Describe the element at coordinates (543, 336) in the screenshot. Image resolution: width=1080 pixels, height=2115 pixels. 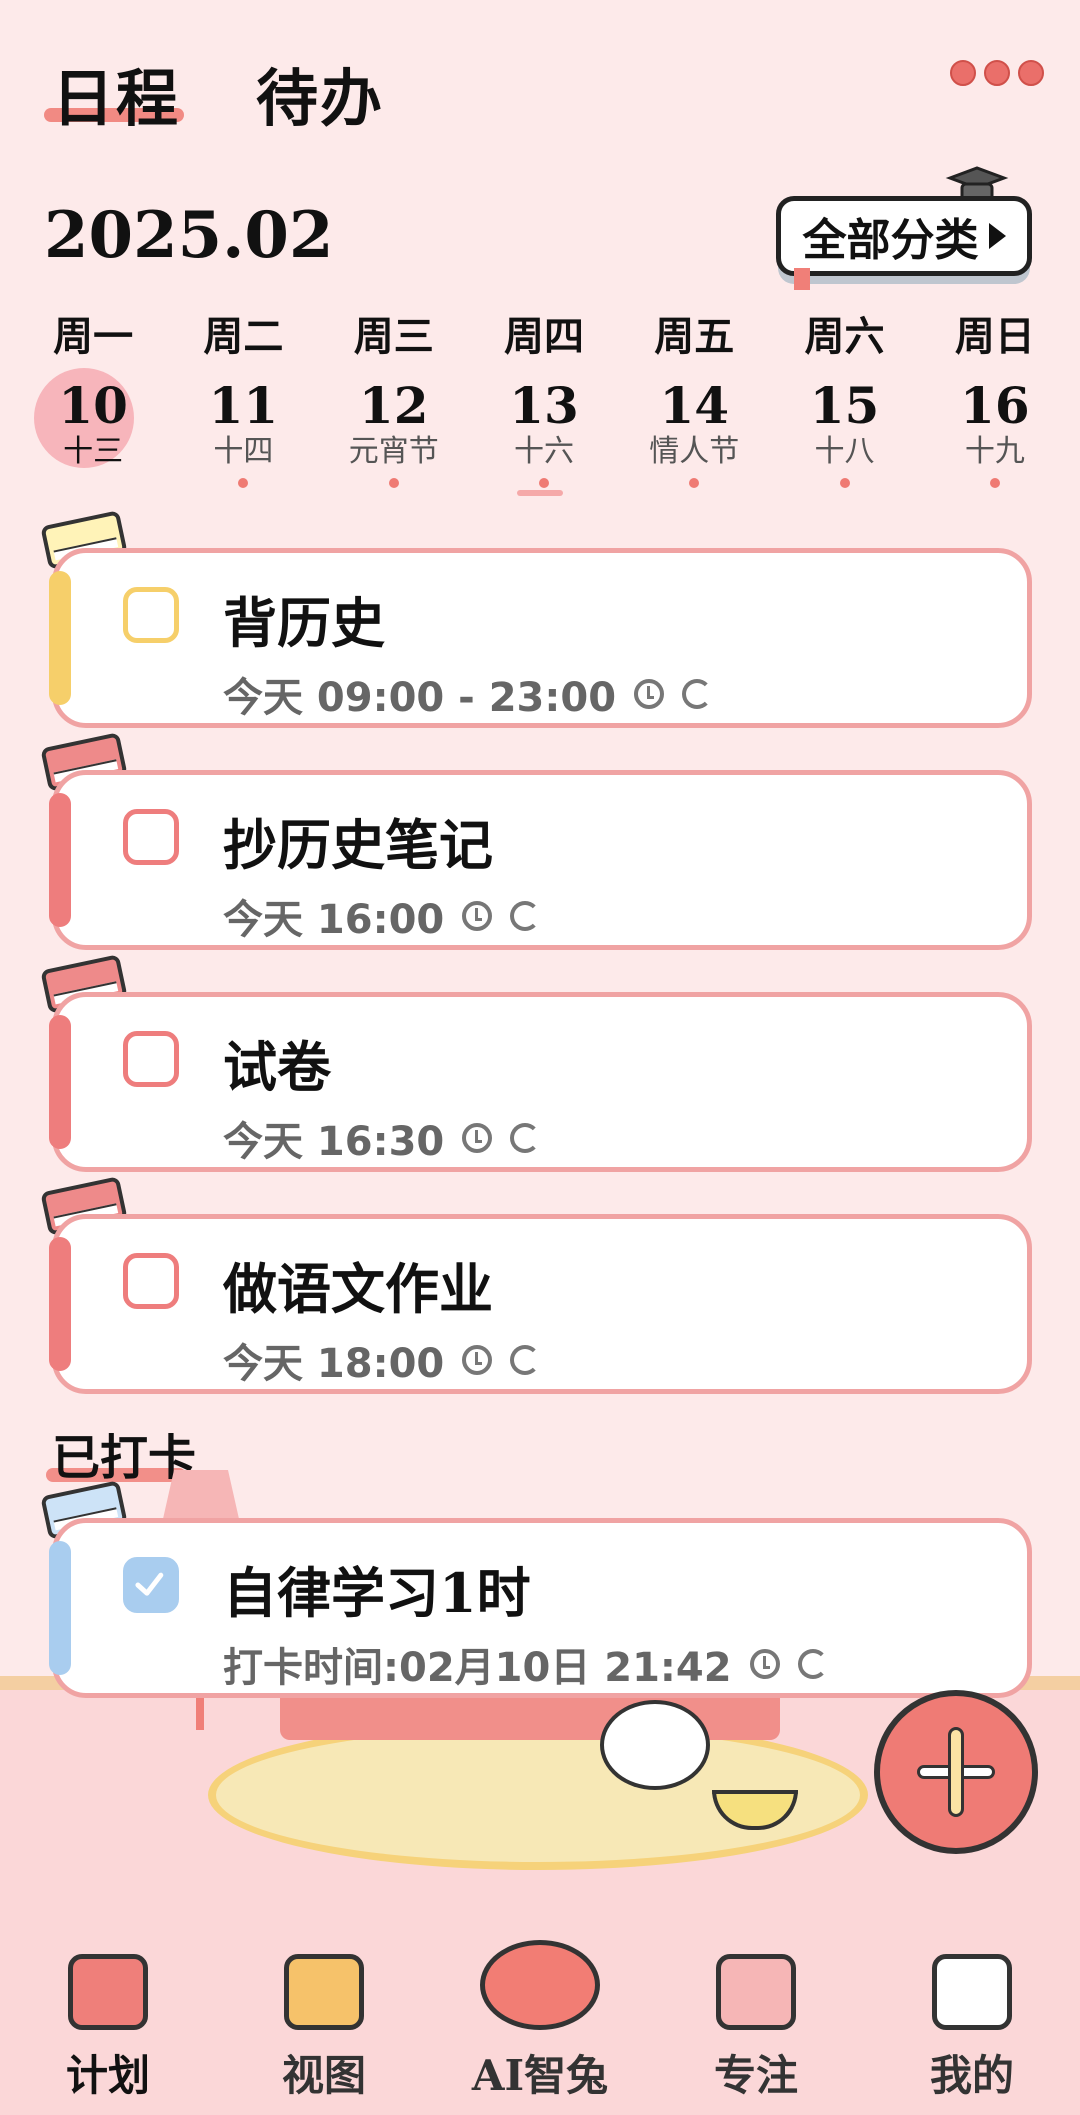
I see `weekday-label: 周四` at that location.